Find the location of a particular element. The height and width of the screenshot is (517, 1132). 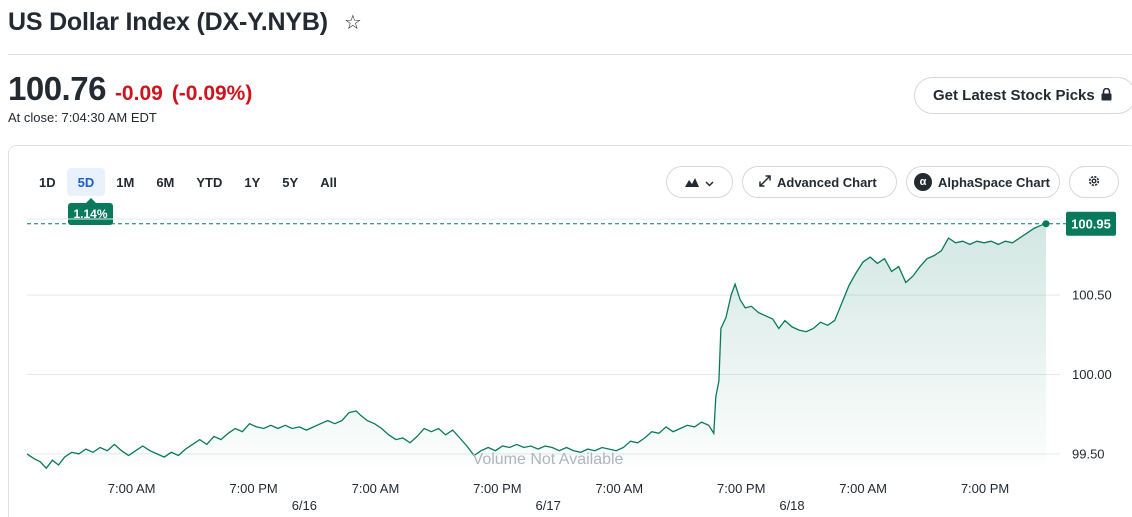

y-tick-label: 99.50 is located at coordinates (1088, 453).